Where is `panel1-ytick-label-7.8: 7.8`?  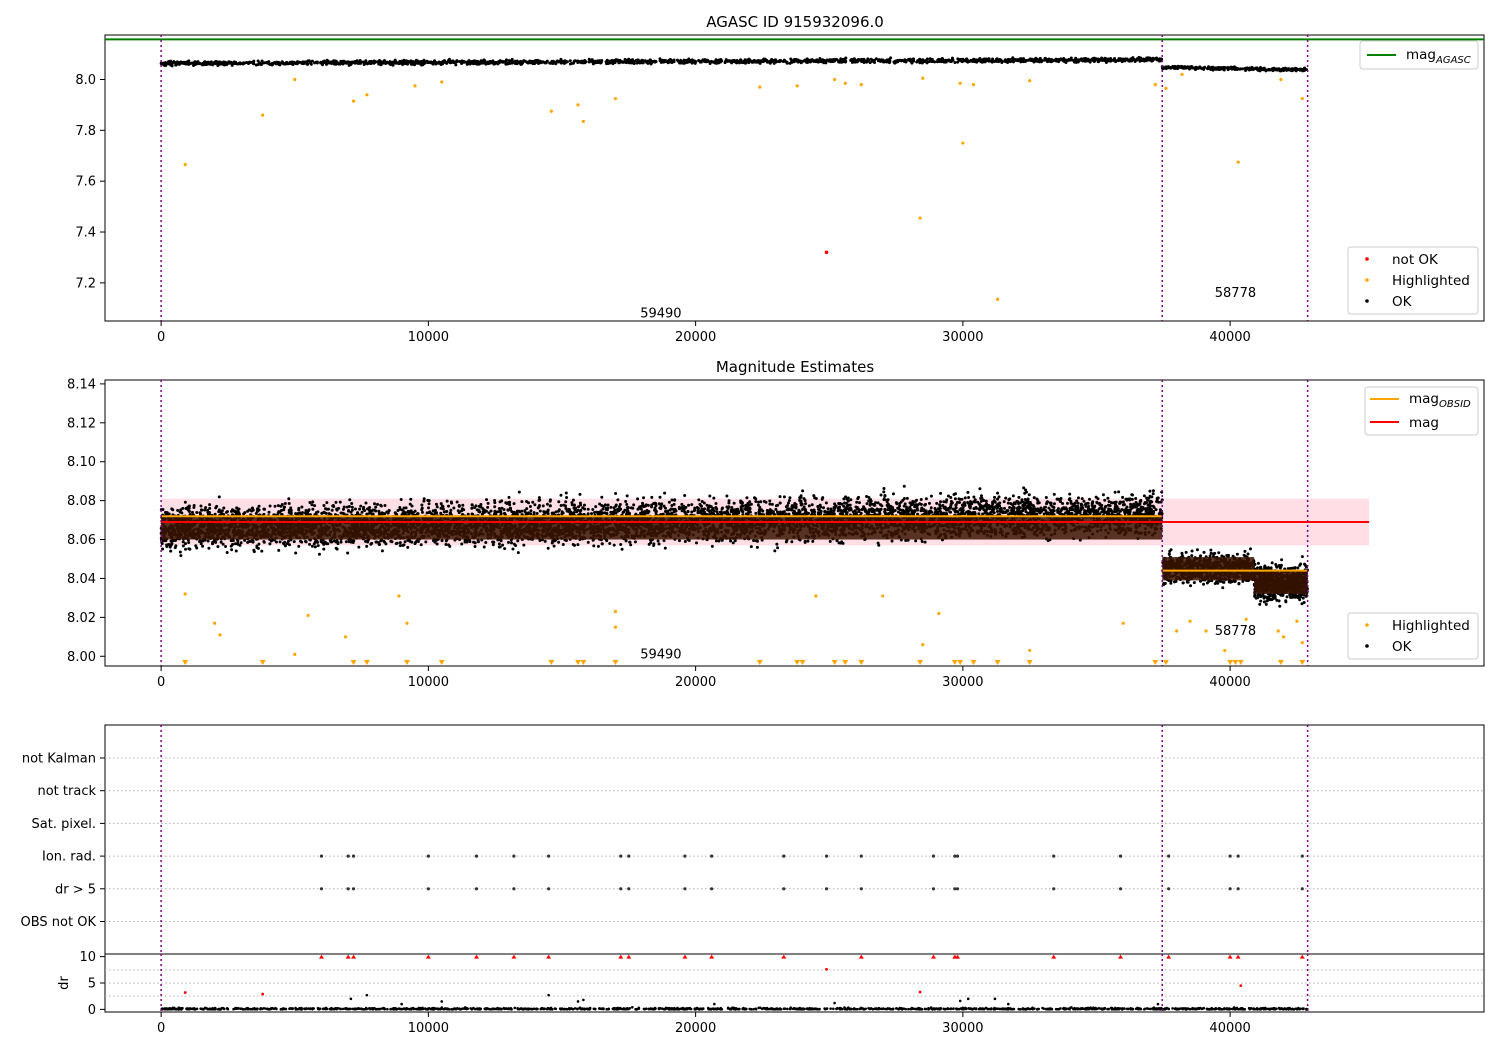
panel1-ytick-label-7.8: 7.8 is located at coordinates (85, 131).